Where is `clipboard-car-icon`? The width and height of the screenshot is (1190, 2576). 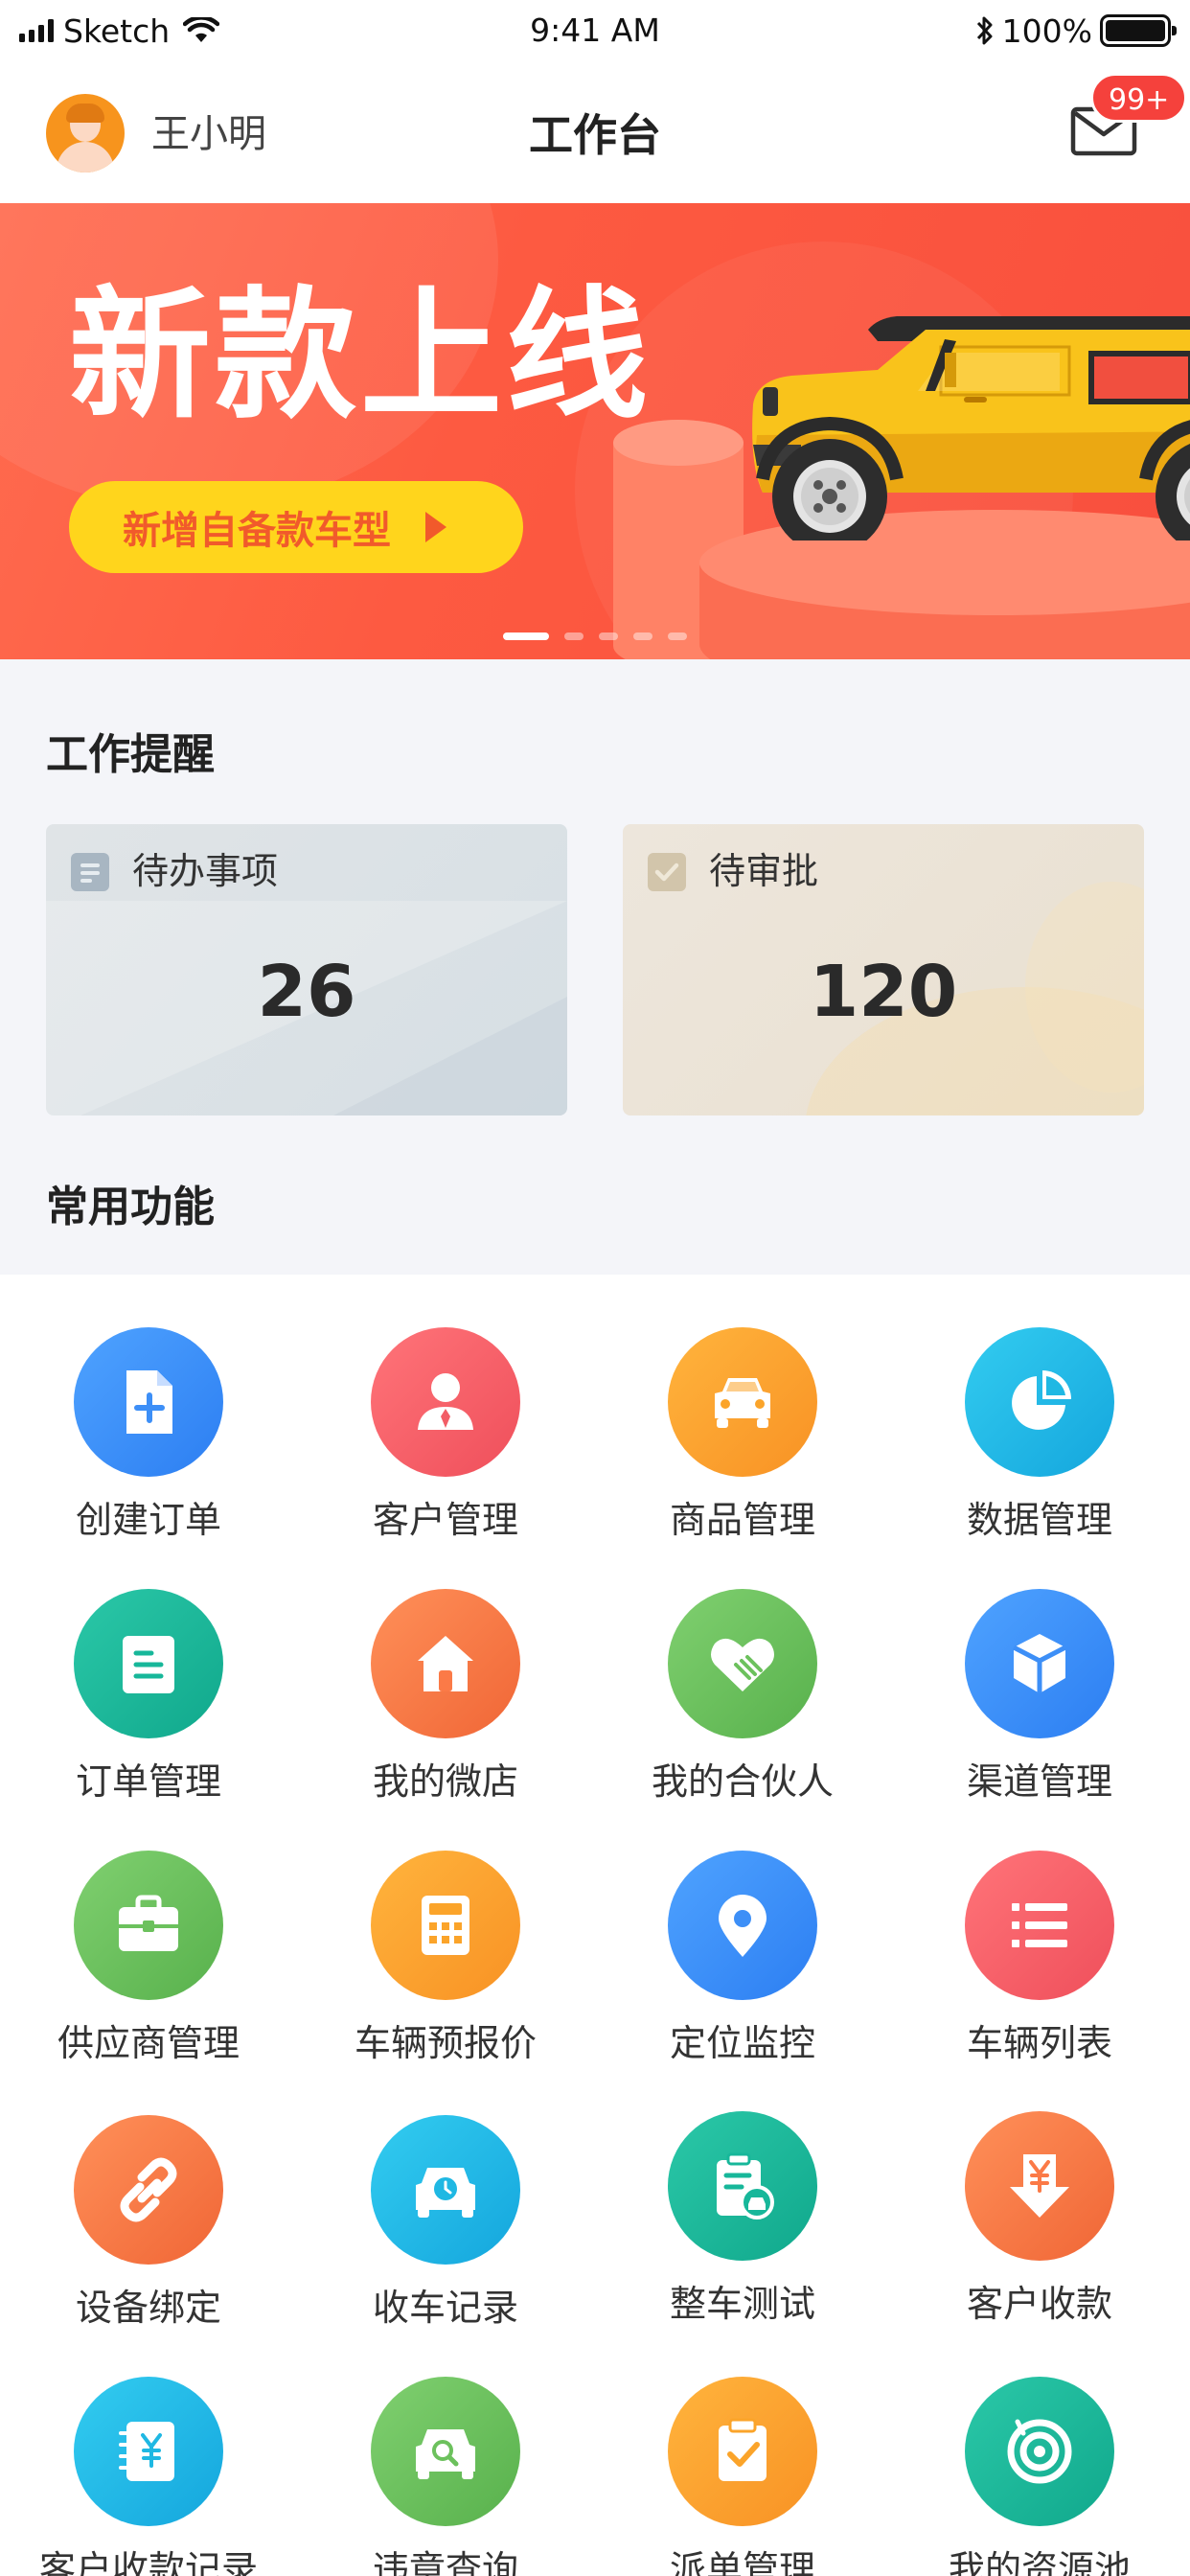
clipboard-car-icon is located at coordinates (746, 2186).